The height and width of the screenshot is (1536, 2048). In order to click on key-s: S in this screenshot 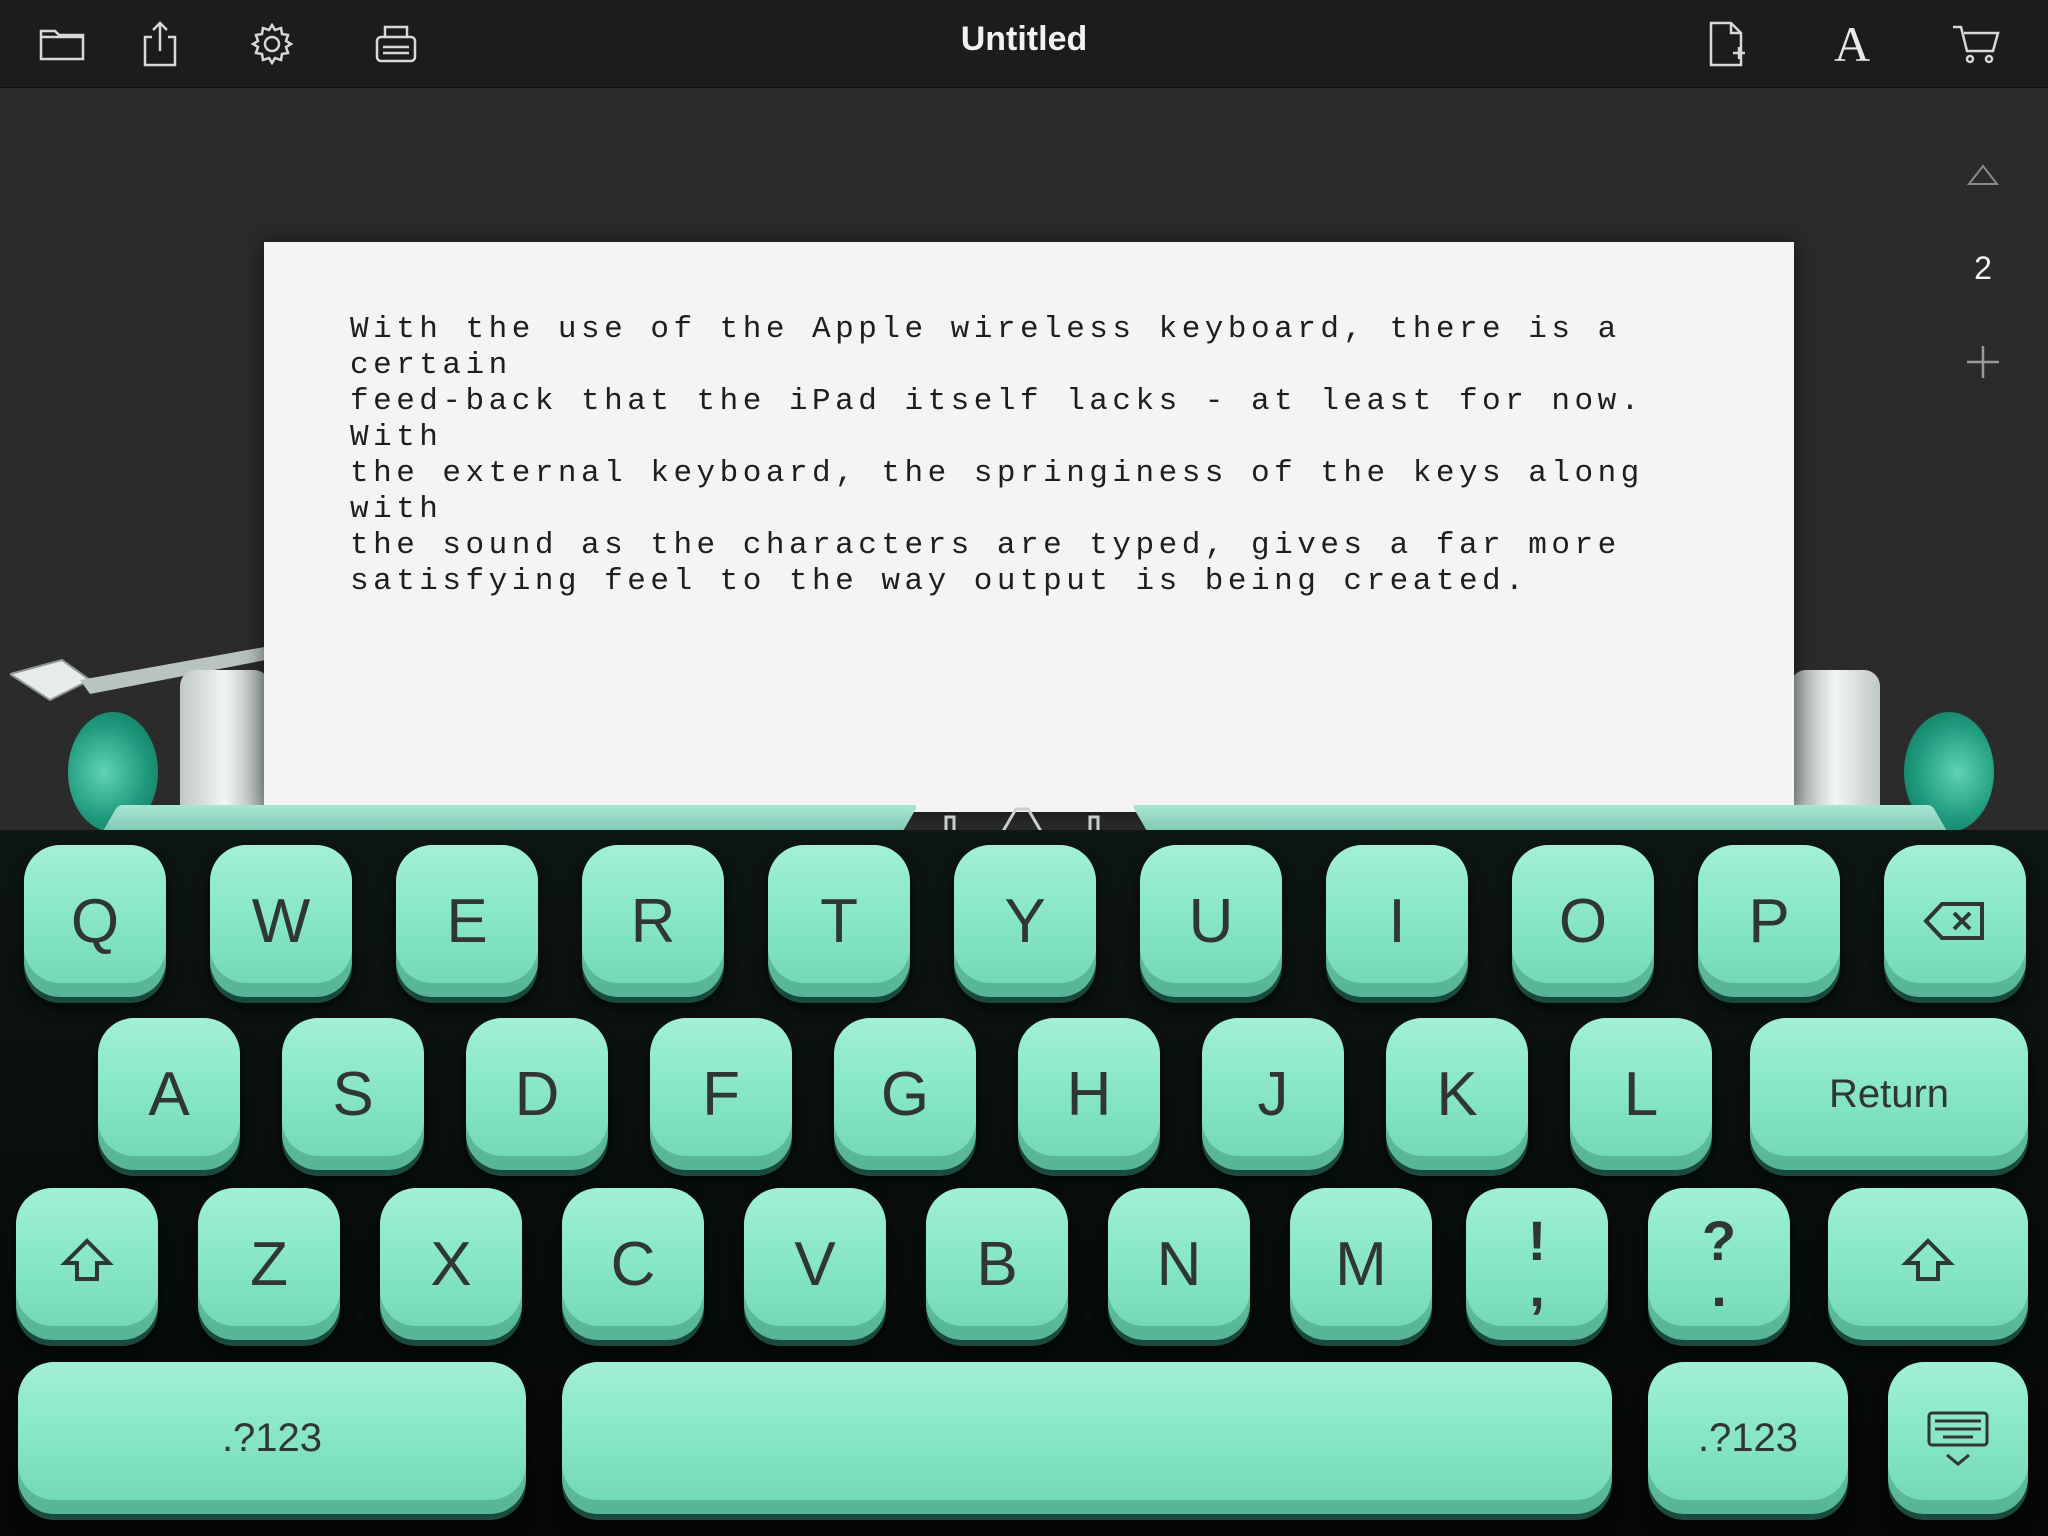, I will do `click(353, 1094)`.